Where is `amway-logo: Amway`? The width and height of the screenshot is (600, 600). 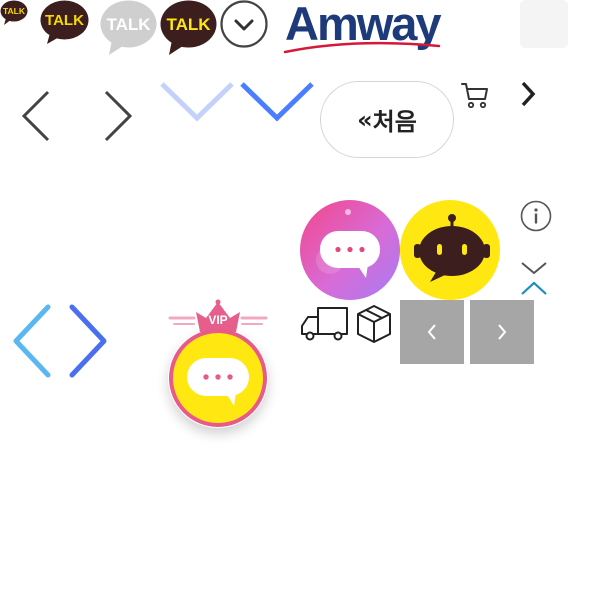 amway-logo: Amway is located at coordinates (363, 28).